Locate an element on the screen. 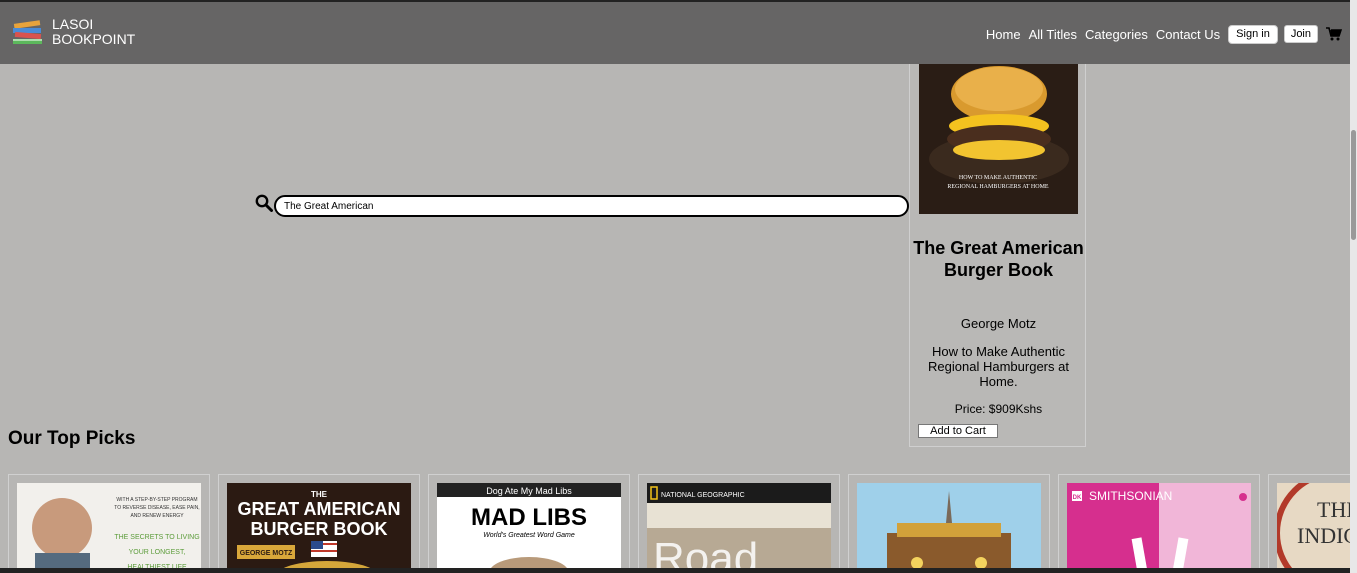 This screenshot has height=573, width=1357. add-to-cart-button: Add to Cart is located at coordinates (958, 431).